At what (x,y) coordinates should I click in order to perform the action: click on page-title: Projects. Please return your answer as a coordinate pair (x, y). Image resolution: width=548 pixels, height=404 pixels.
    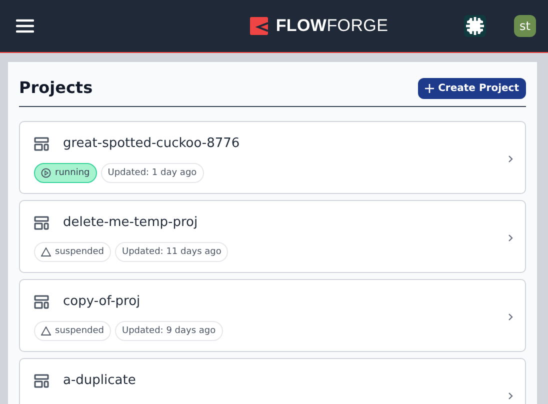
    Looking at the image, I should click on (56, 88).